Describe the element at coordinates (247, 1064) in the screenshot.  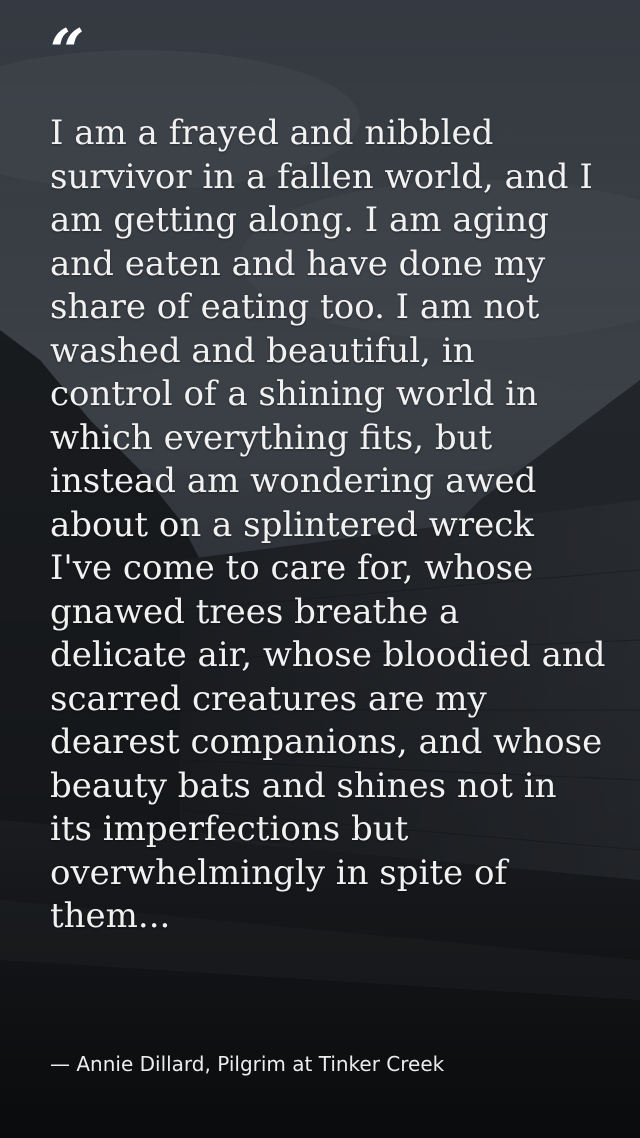
I see `attribution: — Annie Dillard, Pilgrim at Tinker Creek` at that location.